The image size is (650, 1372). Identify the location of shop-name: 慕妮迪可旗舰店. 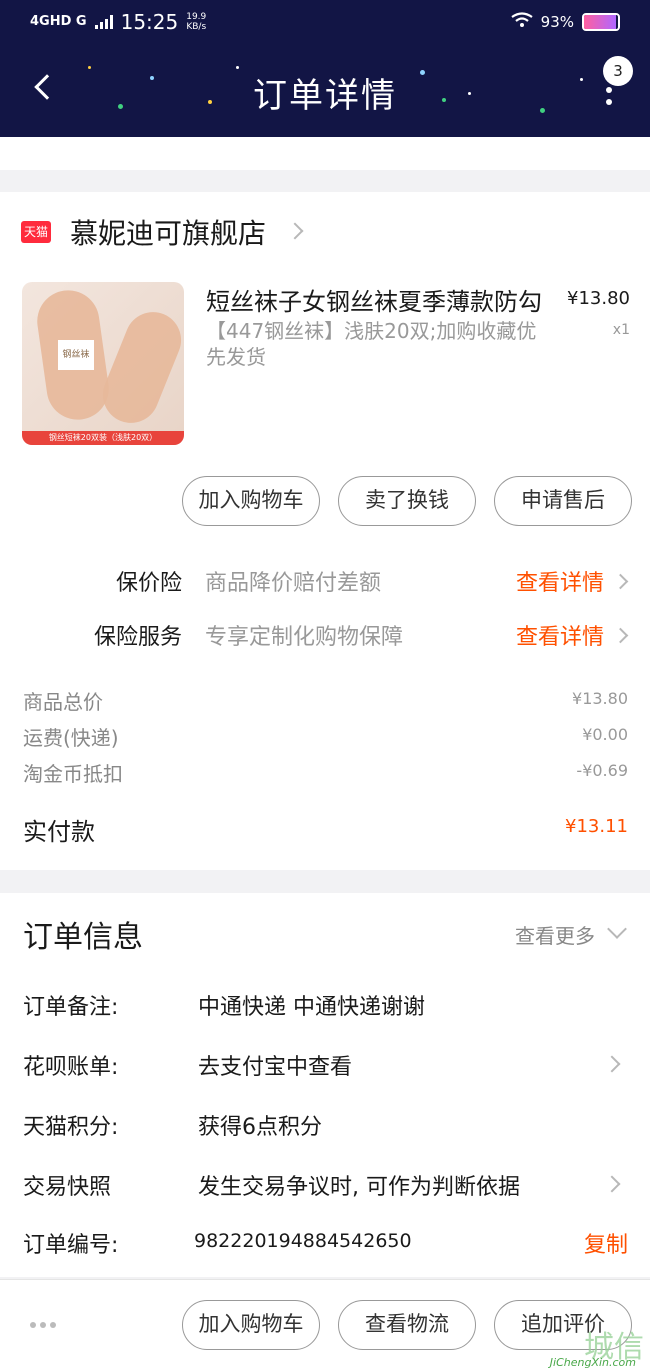
(168, 233).